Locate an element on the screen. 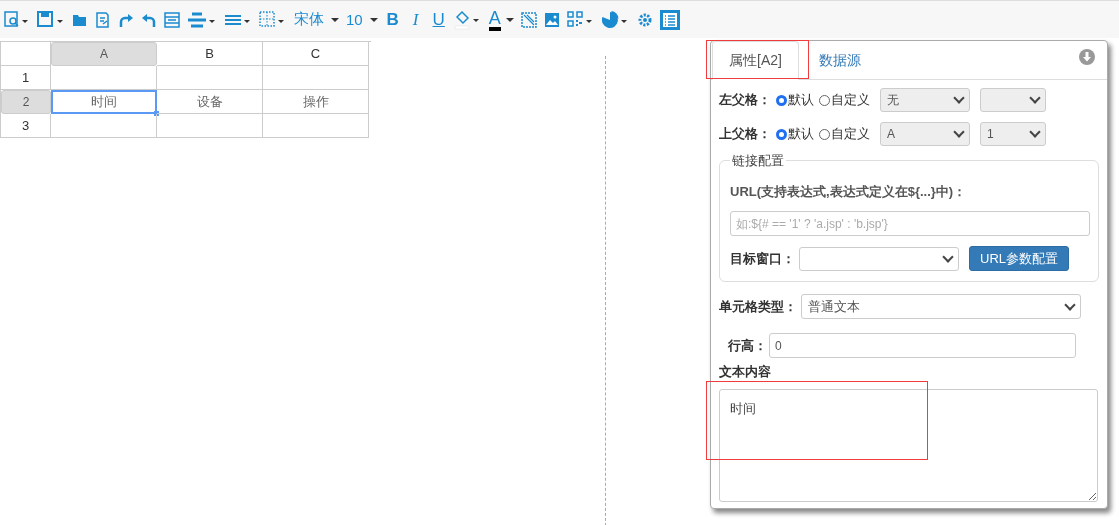 This screenshot has height=525, width=1119. column-header: A is located at coordinates (104, 54).